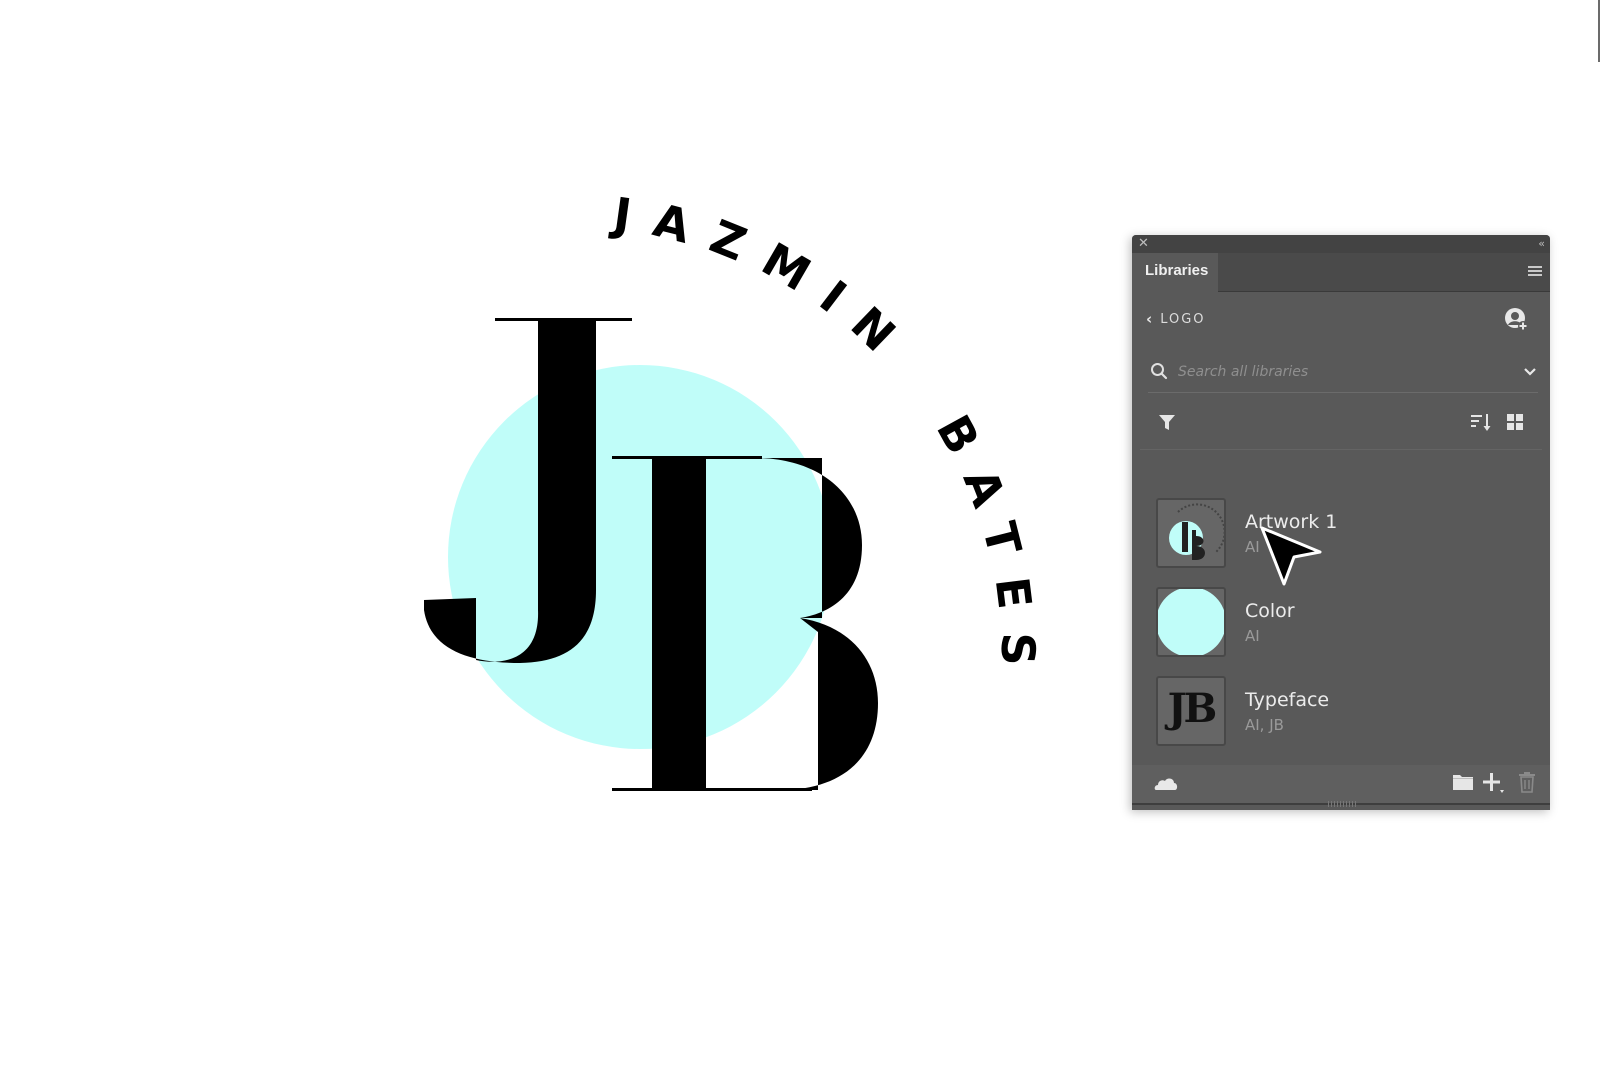  What do you see at coordinates (1341, 244) in the screenshot?
I see `panel-titlebar: ✕ ‹‹` at bounding box center [1341, 244].